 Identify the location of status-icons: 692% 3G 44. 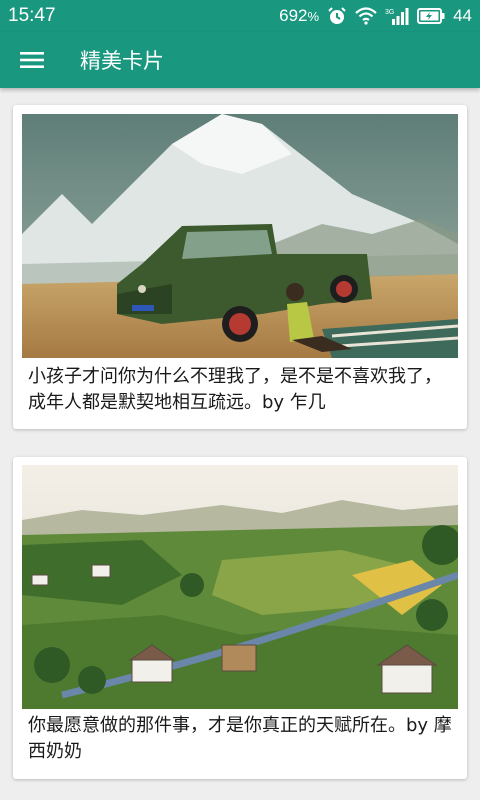
(375, 16).